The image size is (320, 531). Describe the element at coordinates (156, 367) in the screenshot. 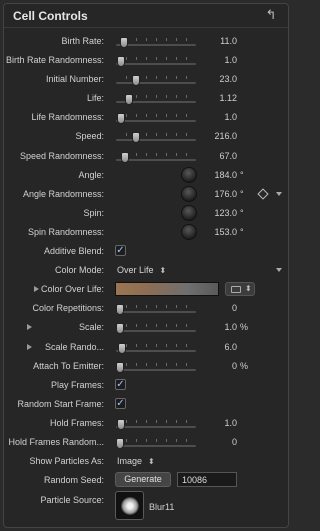

I see `attach-to-emitter-slider` at that location.